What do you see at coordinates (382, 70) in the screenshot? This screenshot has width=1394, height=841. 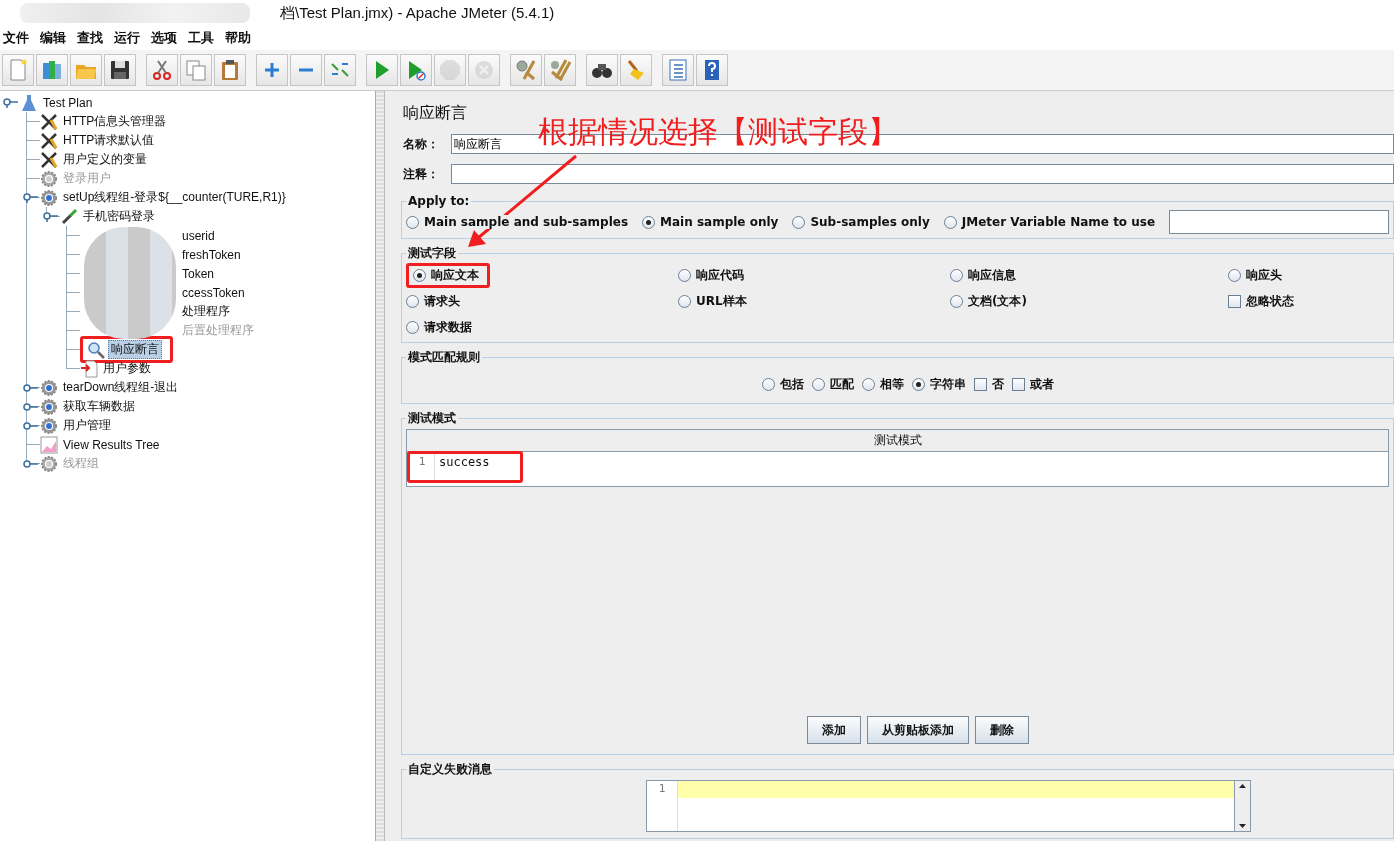 I see `start-button` at bounding box center [382, 70].